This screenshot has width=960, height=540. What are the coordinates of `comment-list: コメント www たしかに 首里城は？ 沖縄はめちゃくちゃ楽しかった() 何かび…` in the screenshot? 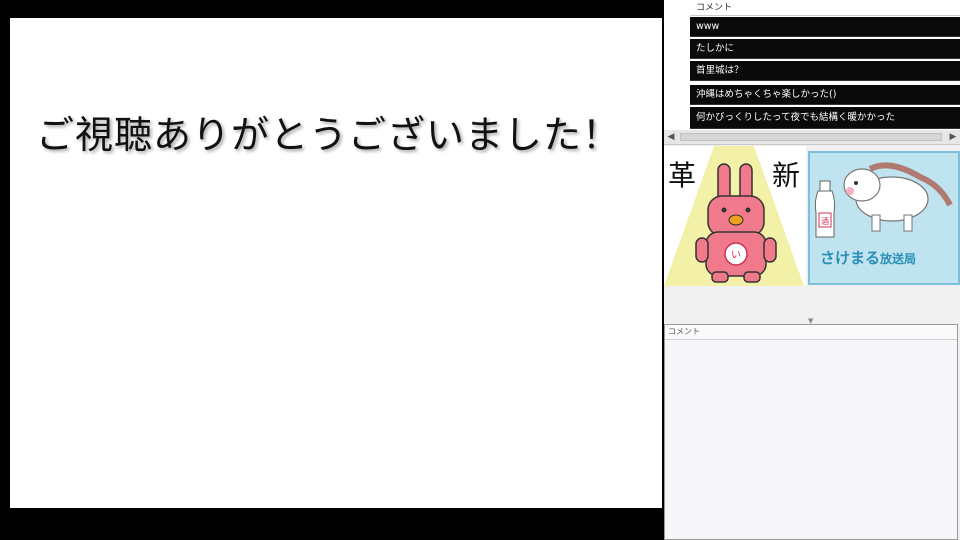 It's located at (812, 65).